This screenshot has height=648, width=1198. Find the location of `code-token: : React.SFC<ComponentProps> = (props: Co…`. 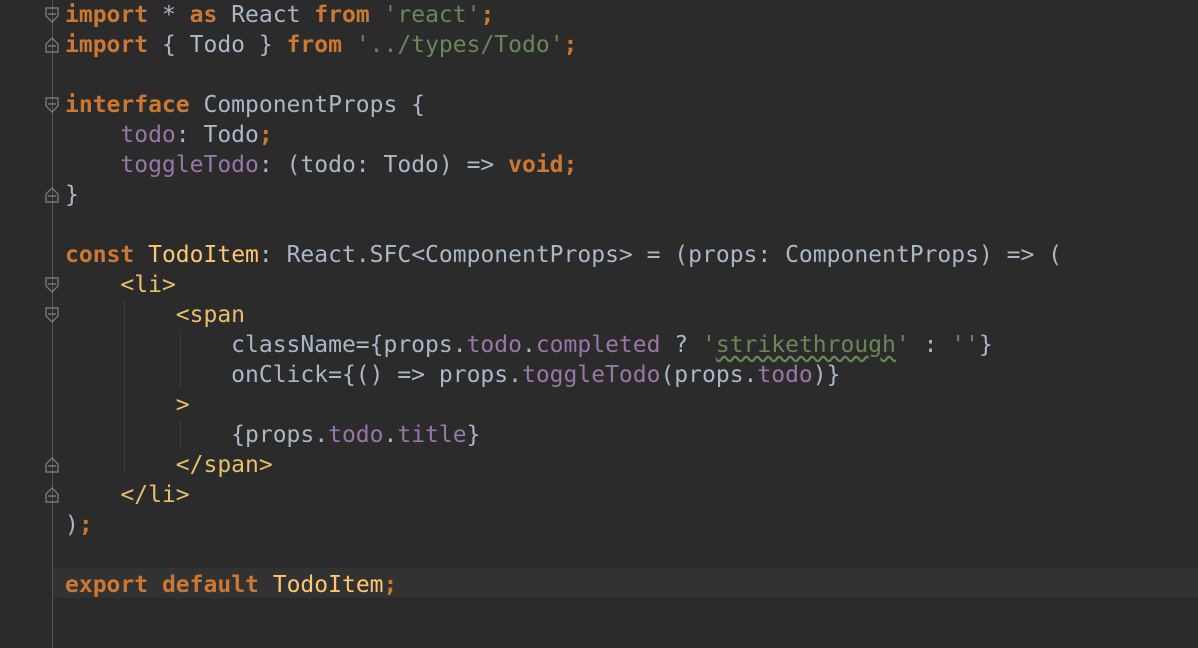

code-token: : React.SFC<ComponentProps> = (props: Co… is located at coordinates (660, 255).